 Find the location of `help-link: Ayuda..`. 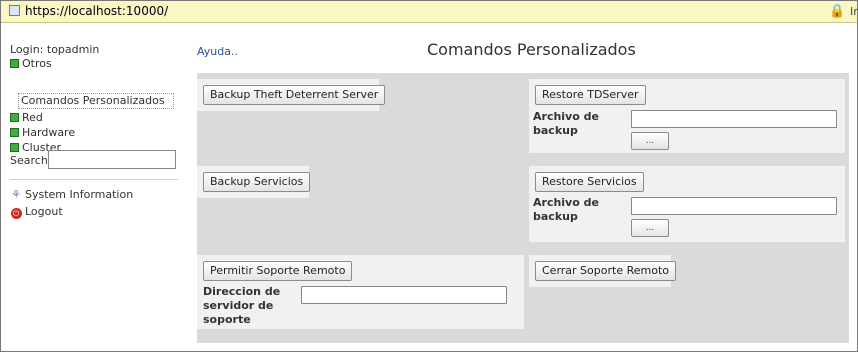

help-link: Ayuda.. is located at coordinates (217, 51).